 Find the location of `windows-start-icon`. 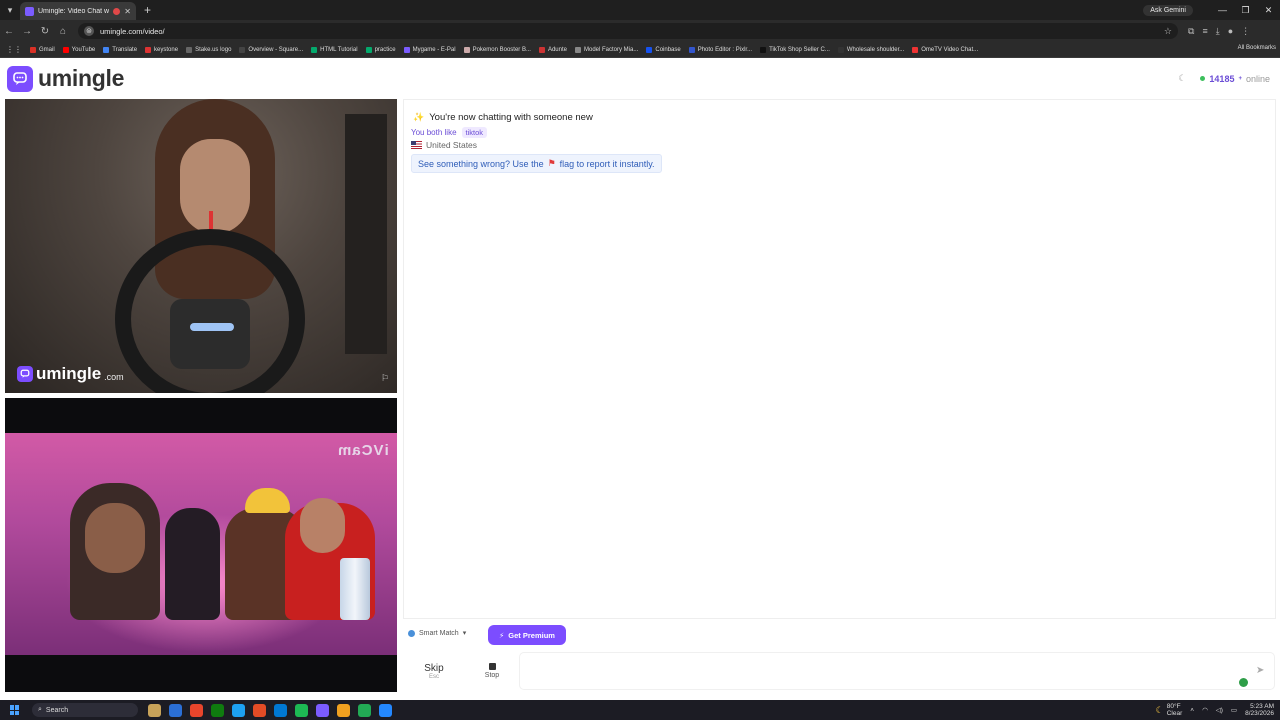

windows-start-icon is located at coordinates (15, 710).